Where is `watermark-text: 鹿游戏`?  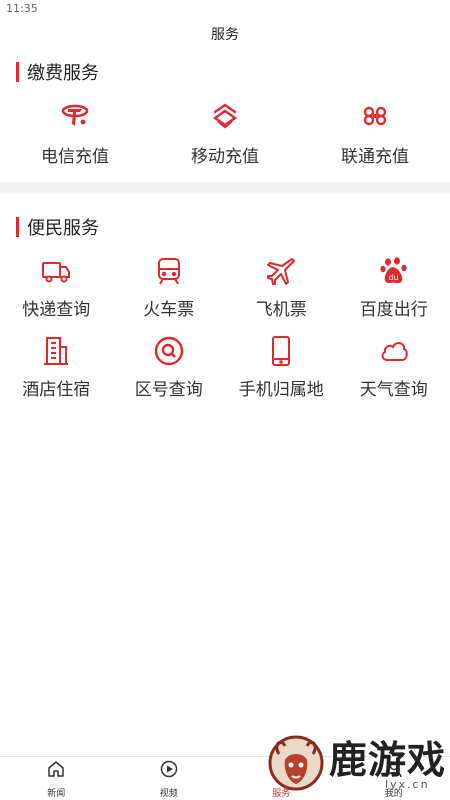
watermark-text: 鹿游戏 is located at coordinates (387, 759).